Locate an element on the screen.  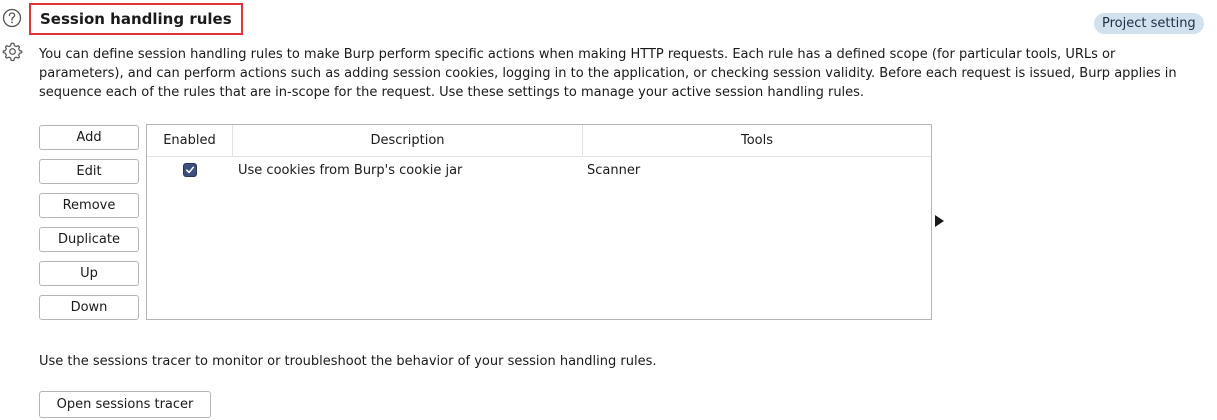
column-header-enabled: Enabled is located at coordinates (190, 140).